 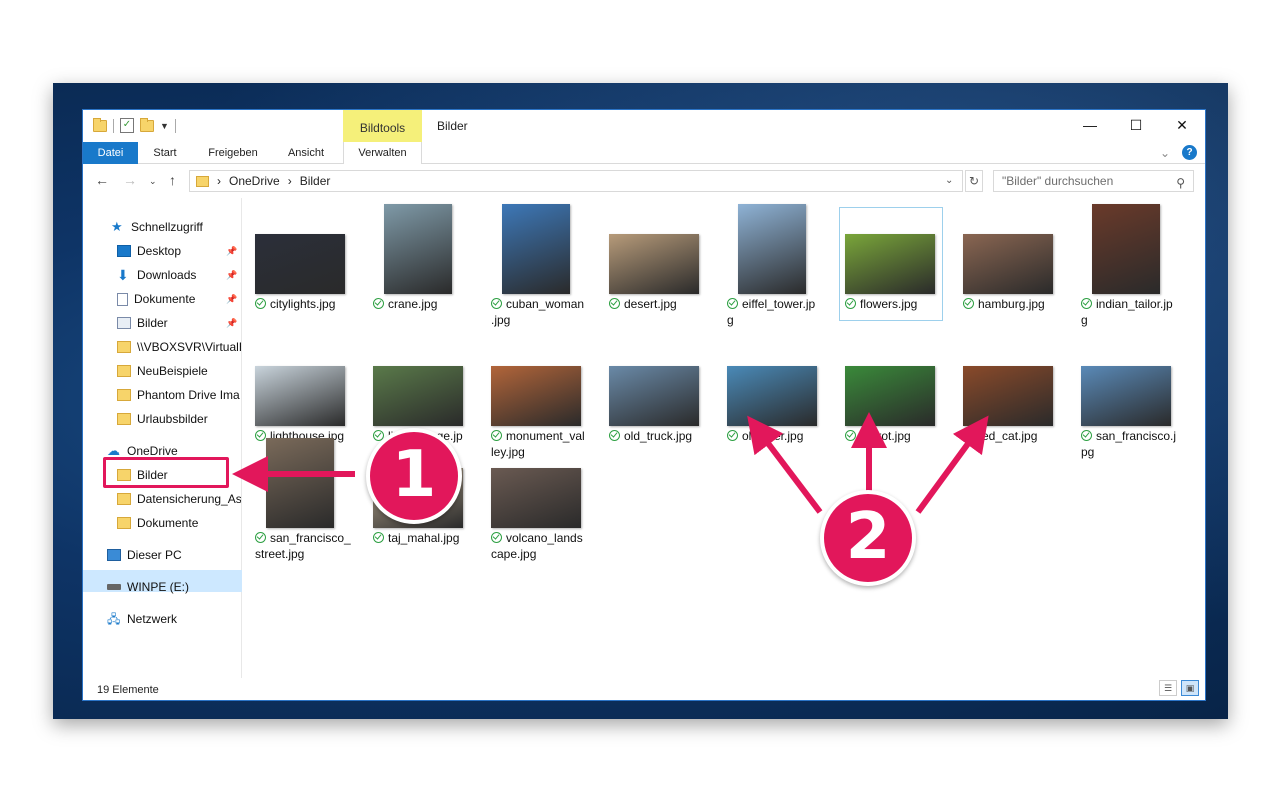 What do you see at coordinates (1168, 688) in the screenshot?
I see `details-view-icon: ☰` at bounding box center [1168, 688].